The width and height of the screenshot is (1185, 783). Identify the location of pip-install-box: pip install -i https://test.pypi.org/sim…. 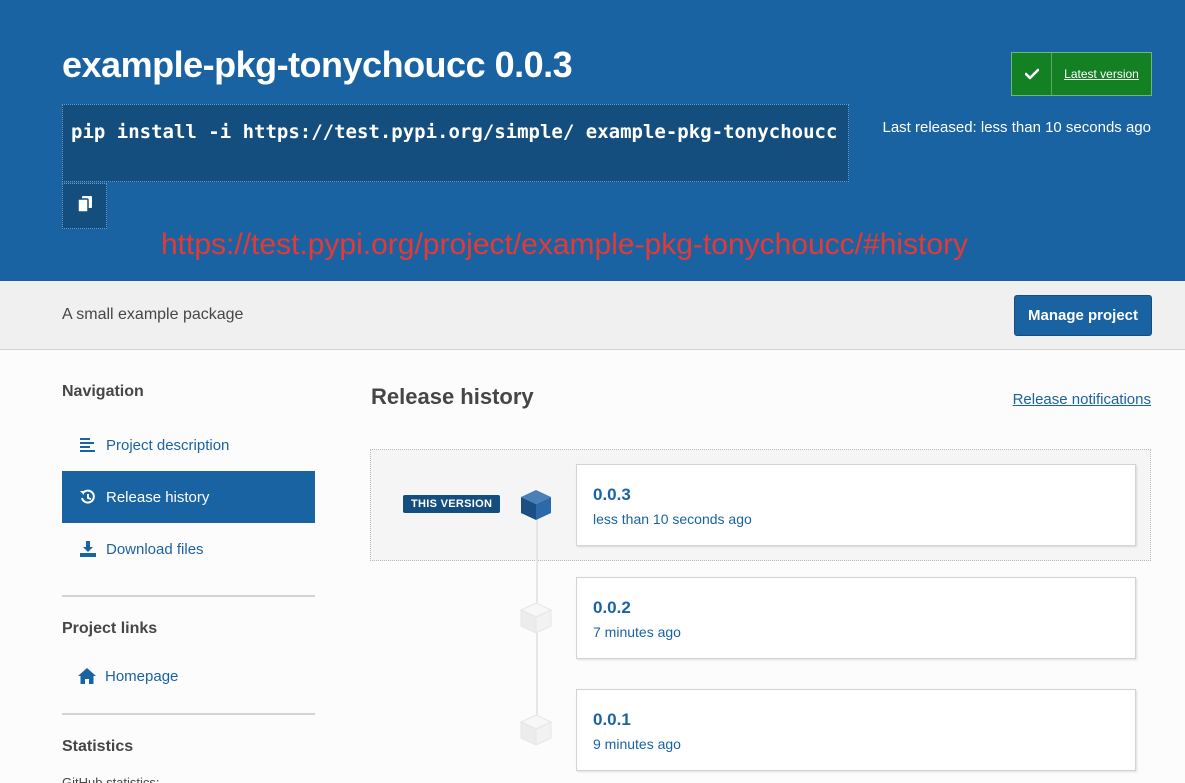
(455, 143).